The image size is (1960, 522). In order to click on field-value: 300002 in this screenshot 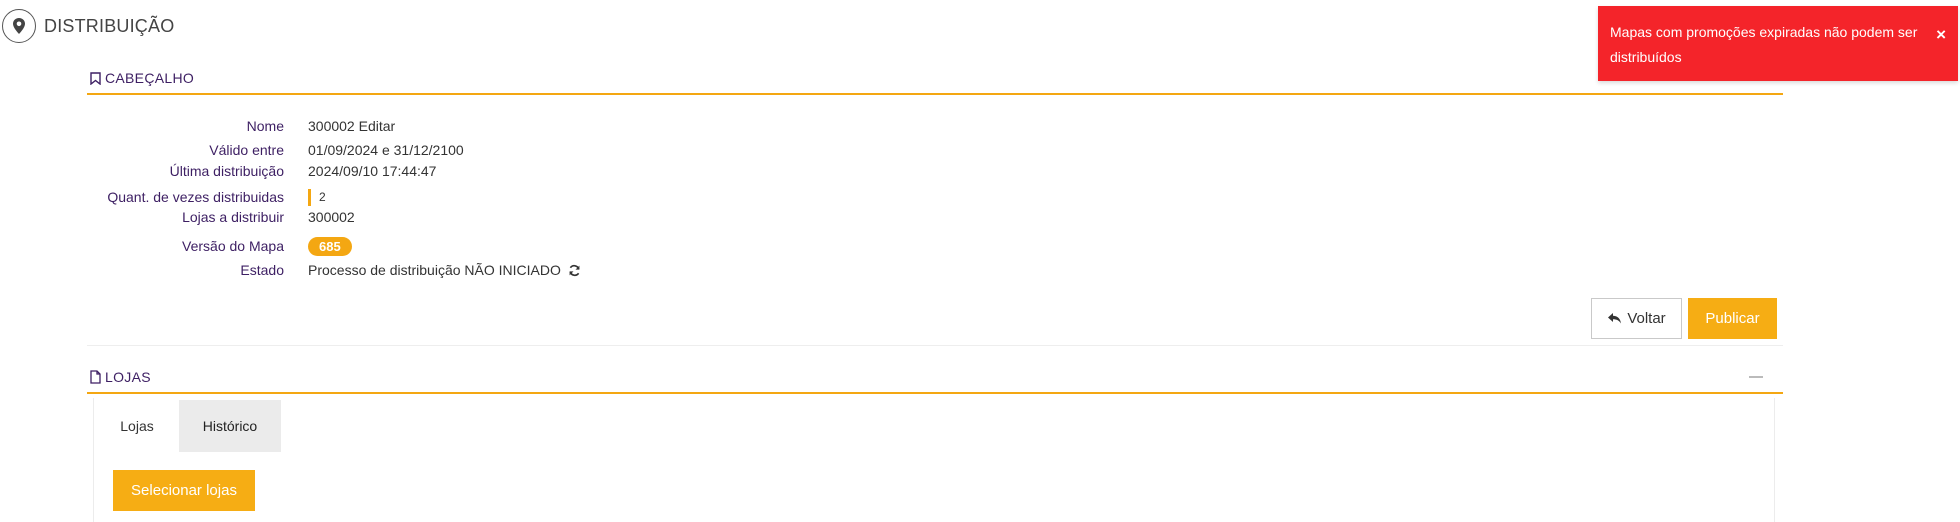, I will do `click(331, 217)`.